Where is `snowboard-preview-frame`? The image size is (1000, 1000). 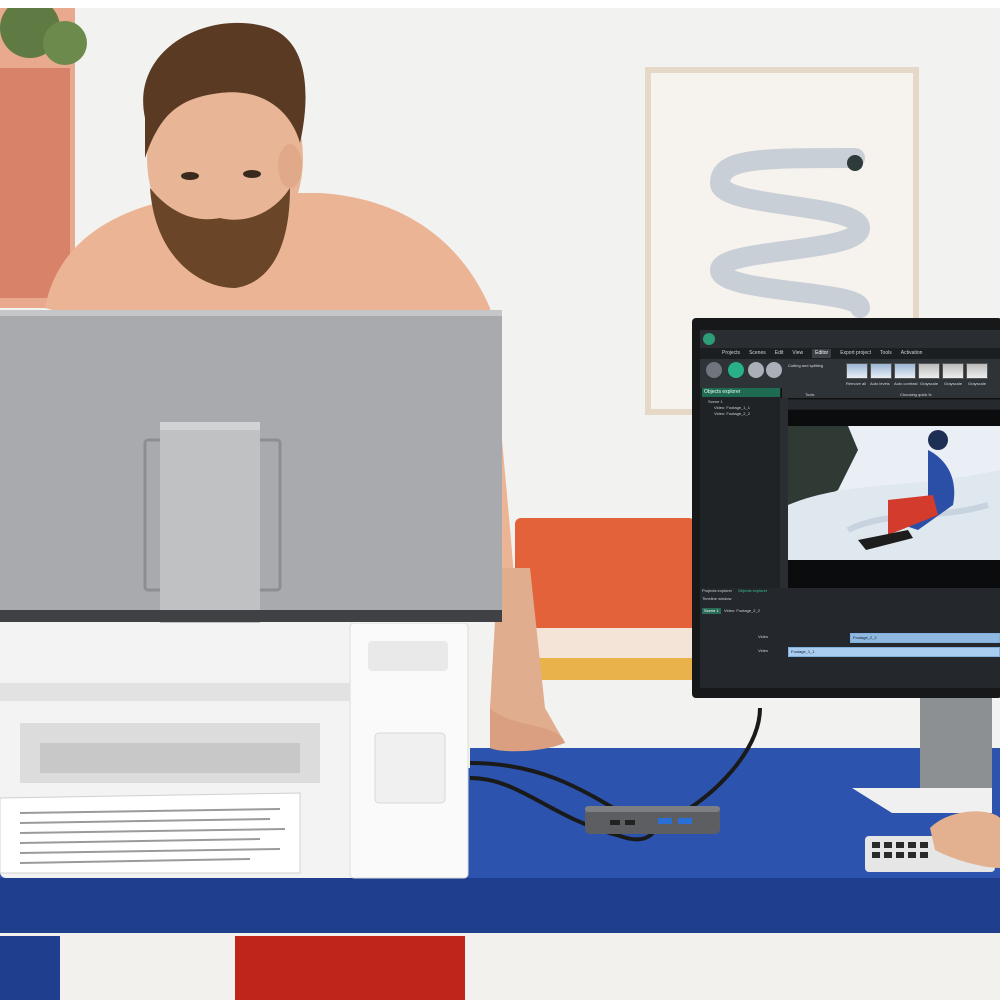
snowboard-preview-frame is located at coordinates (894, 499).